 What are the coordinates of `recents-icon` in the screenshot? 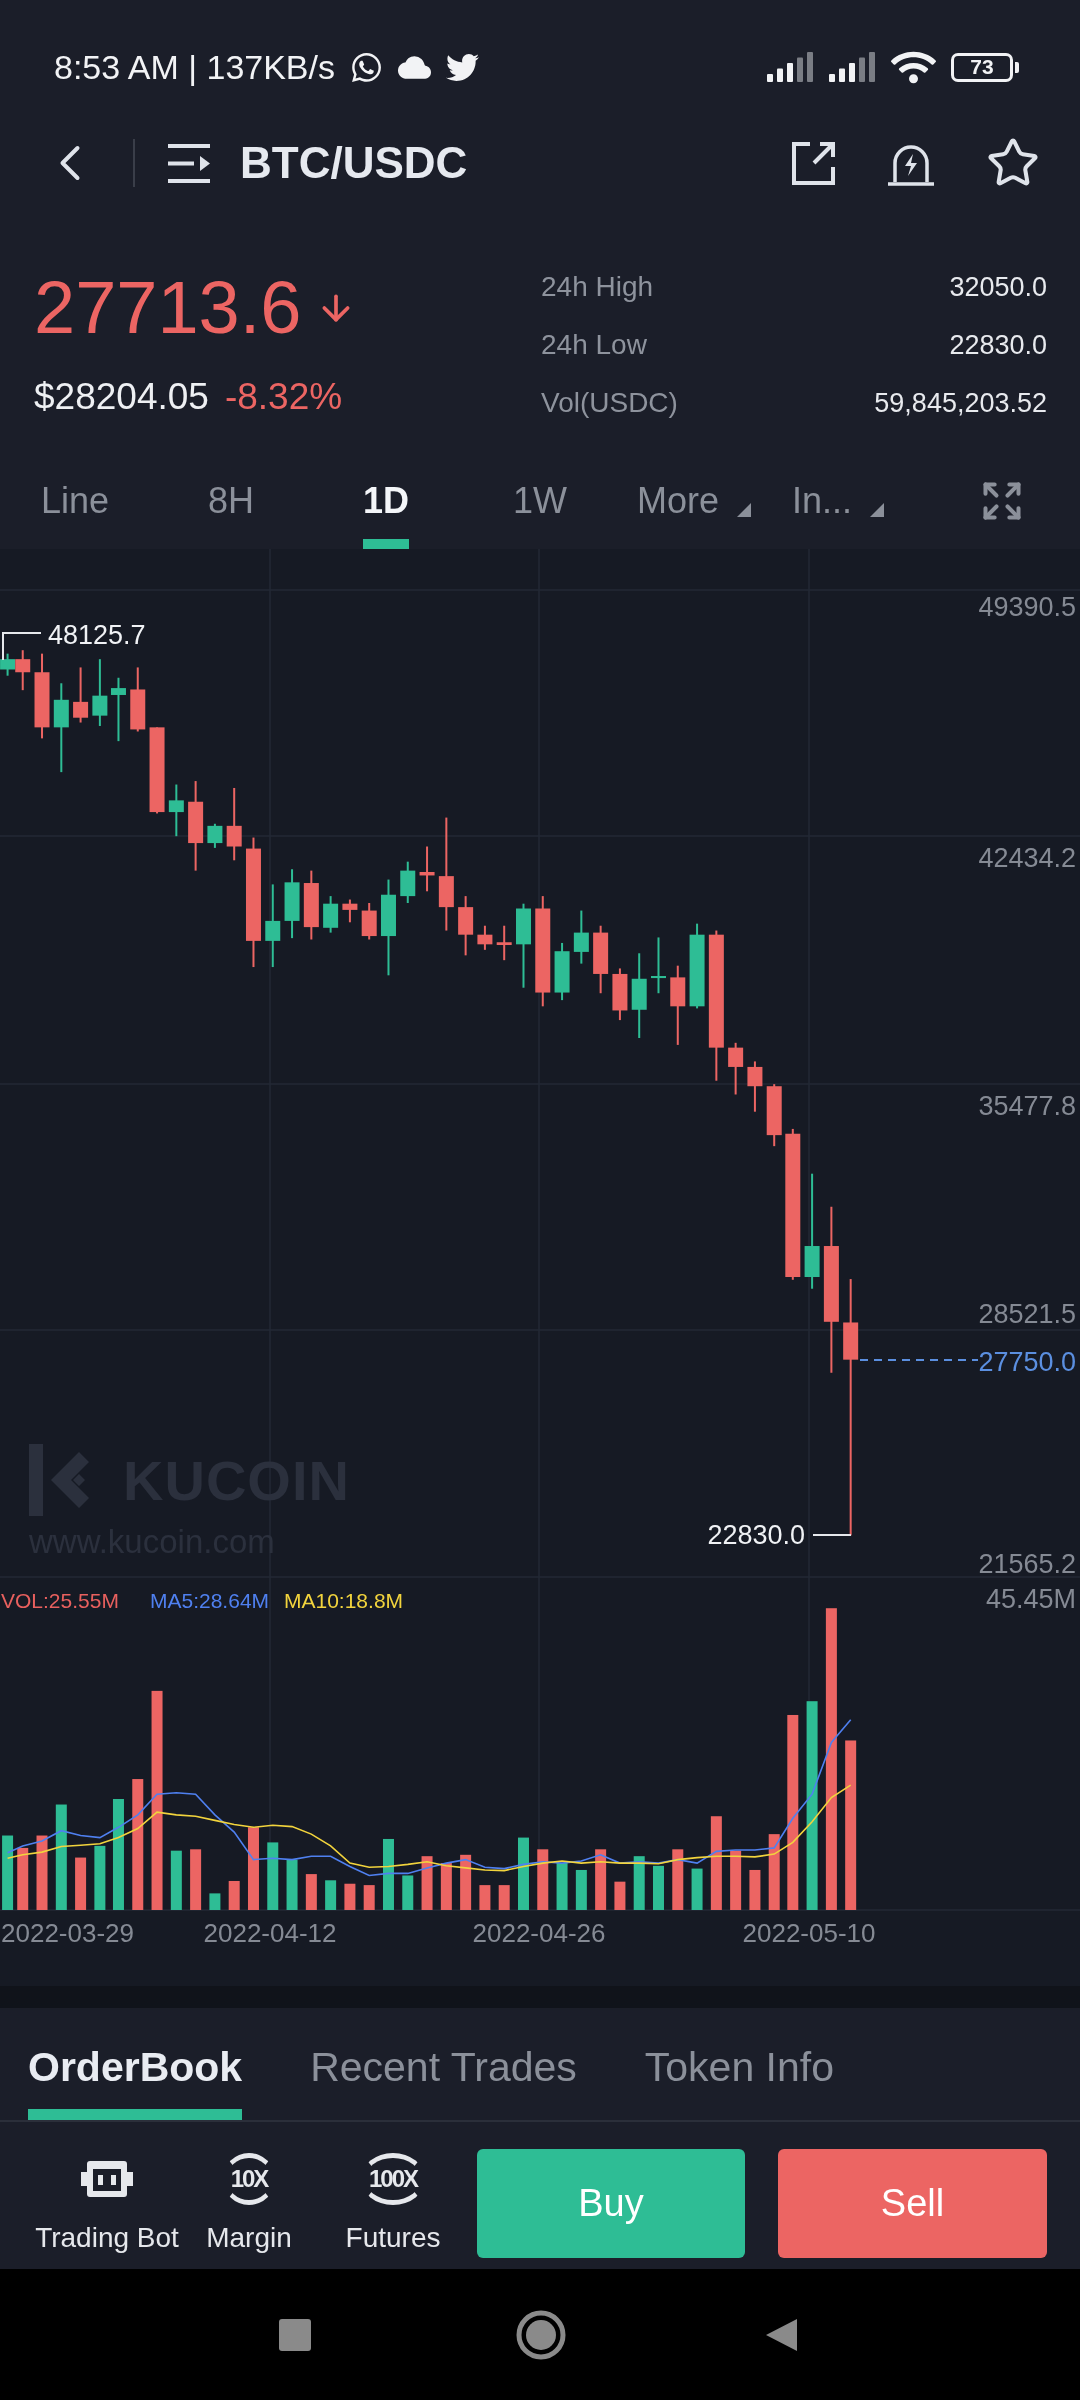 It's located at (295, 2334).